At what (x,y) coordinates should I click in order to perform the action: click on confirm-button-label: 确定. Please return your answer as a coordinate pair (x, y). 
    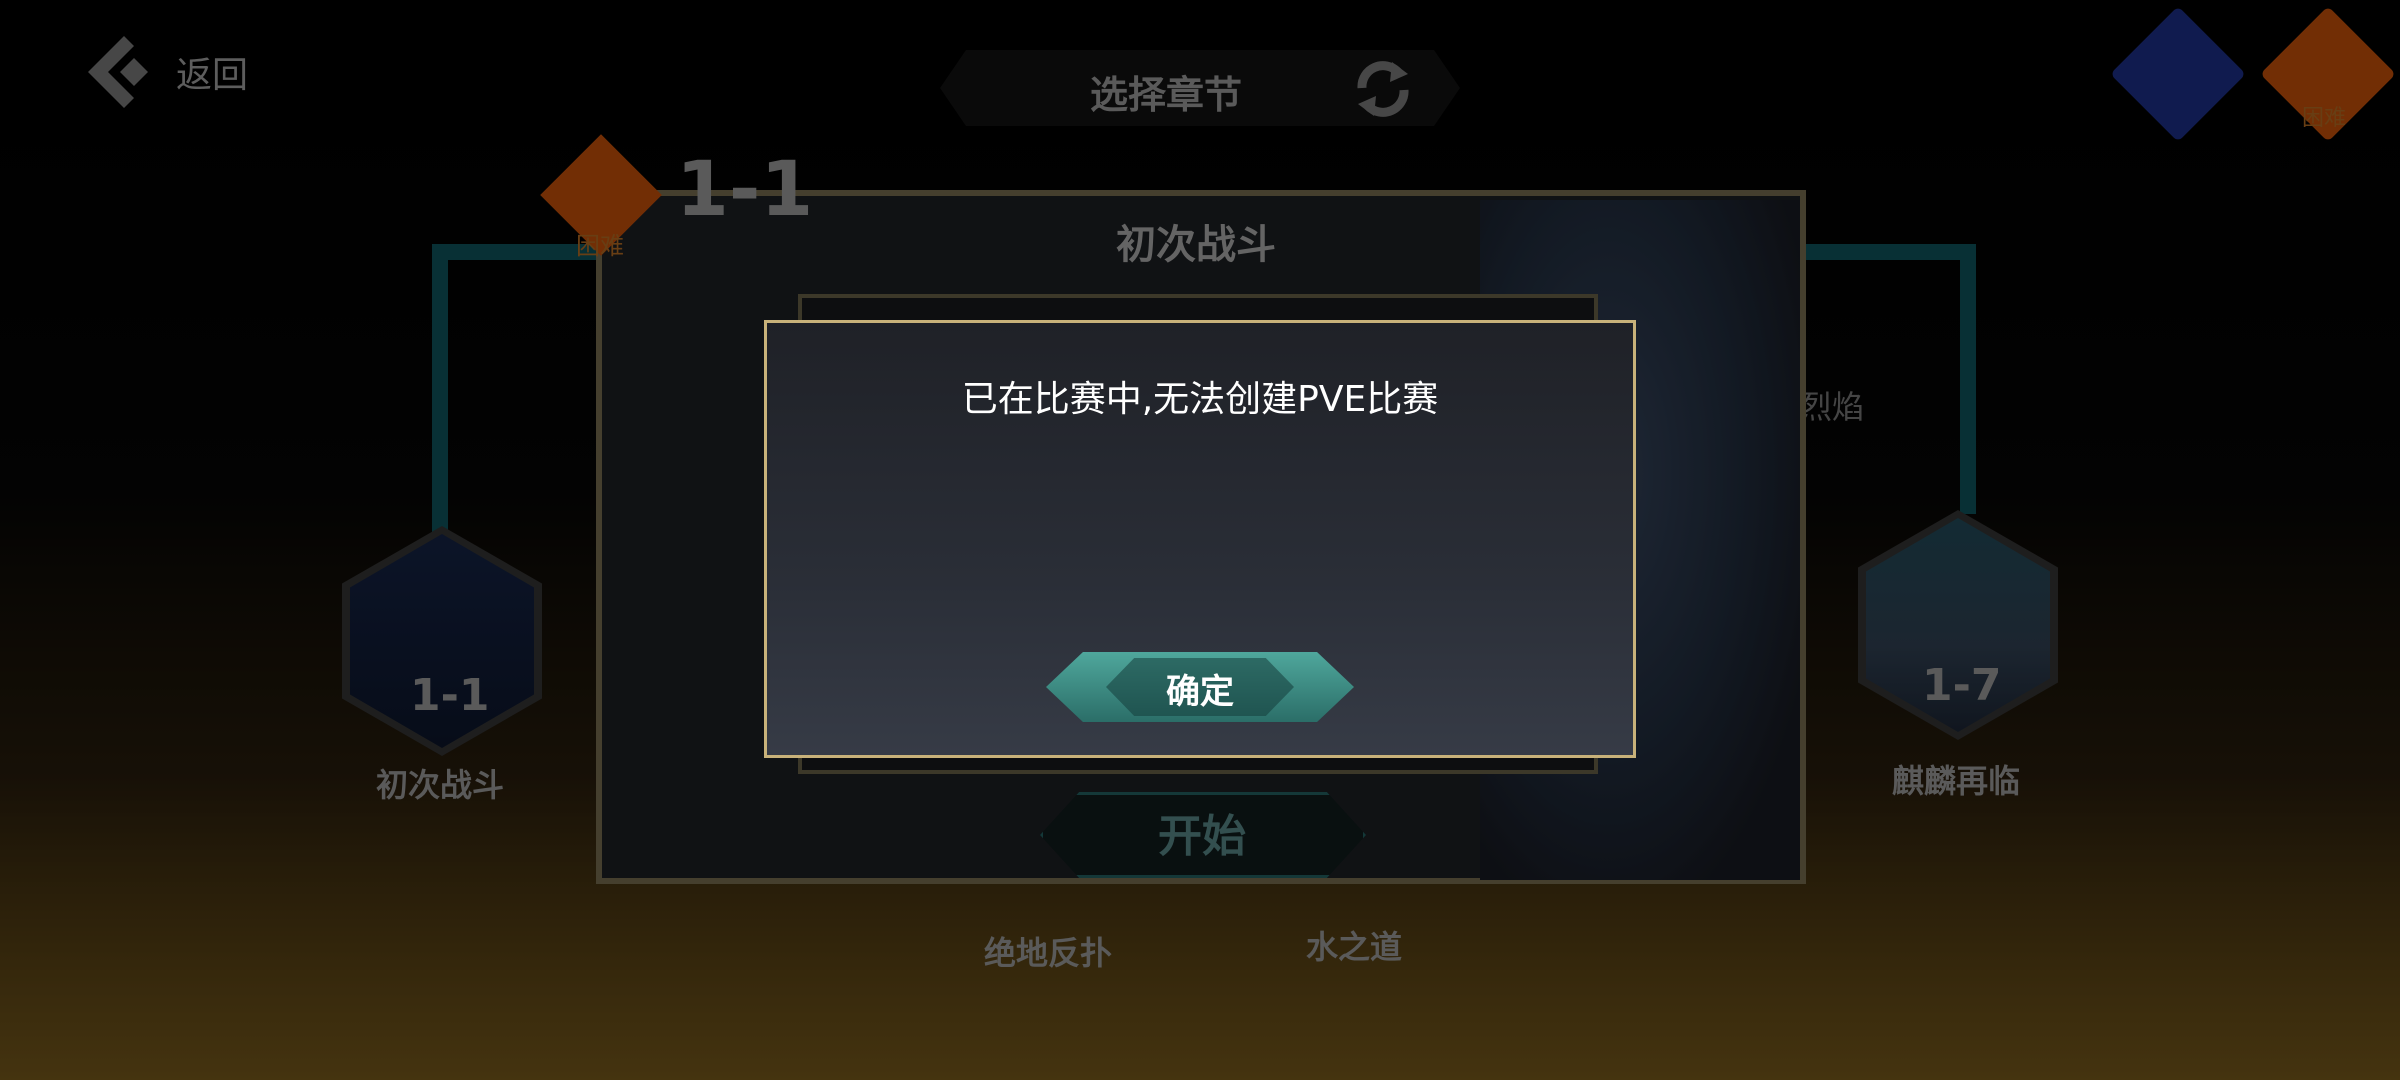
    Looking at the image, I should click on (1200, 692).